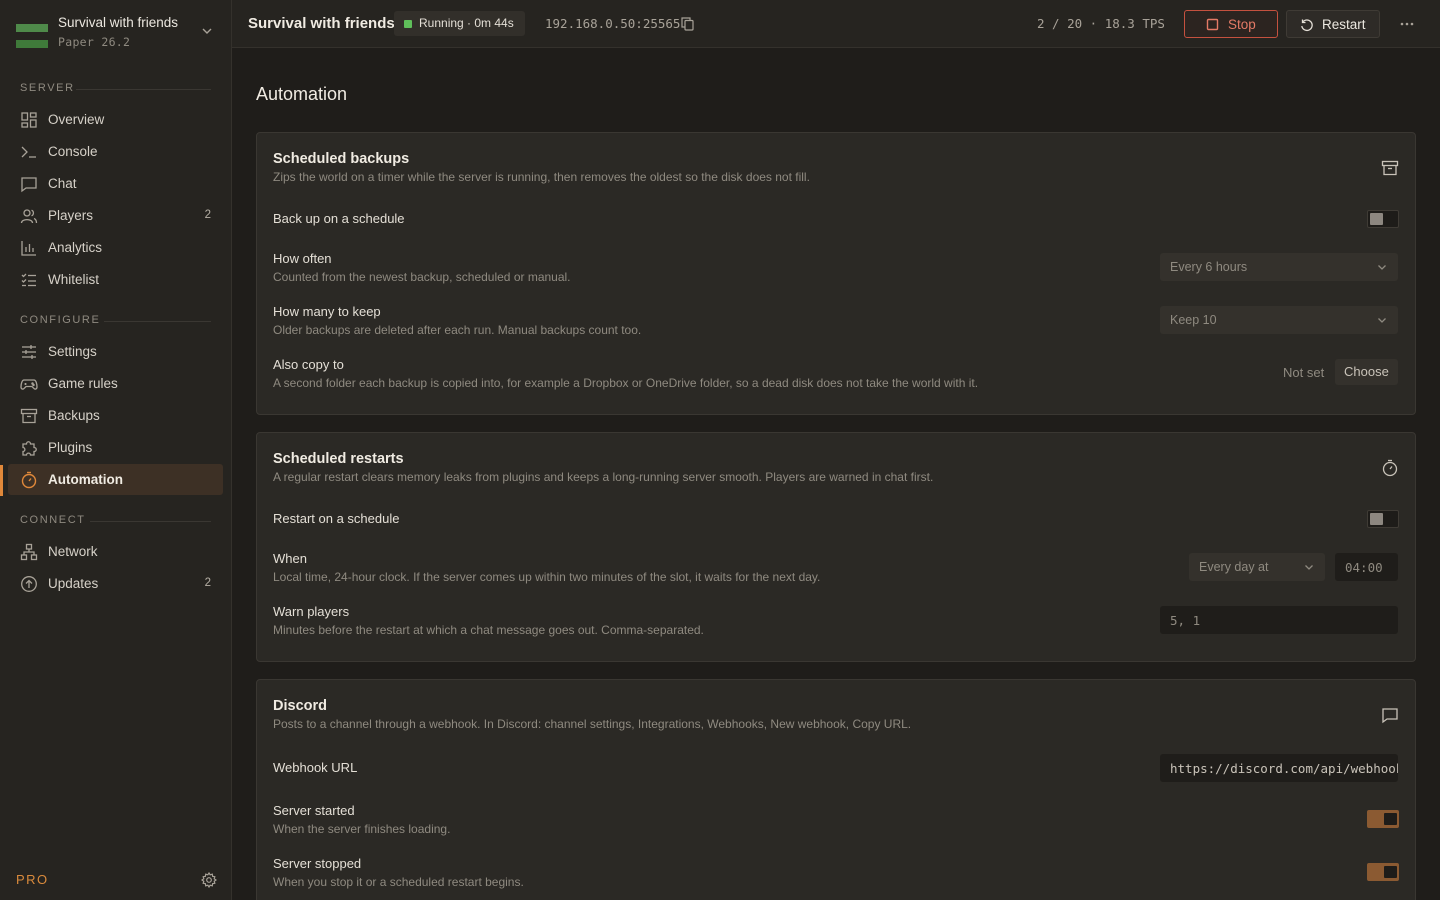 This screenshot has width=1440, height=900. Describe the element at coordinates (115, 279) in the screenshot. I see `sidebar-item-whitelist: Whitelist` at that location.